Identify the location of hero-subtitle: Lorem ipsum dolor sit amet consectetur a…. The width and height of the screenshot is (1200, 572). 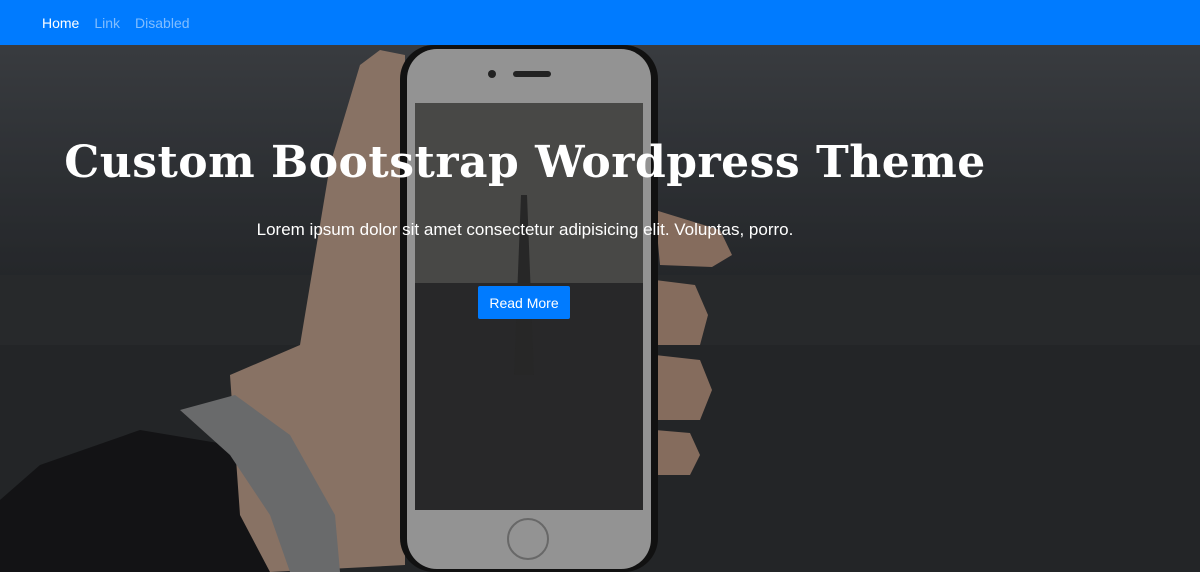
(525, 229).